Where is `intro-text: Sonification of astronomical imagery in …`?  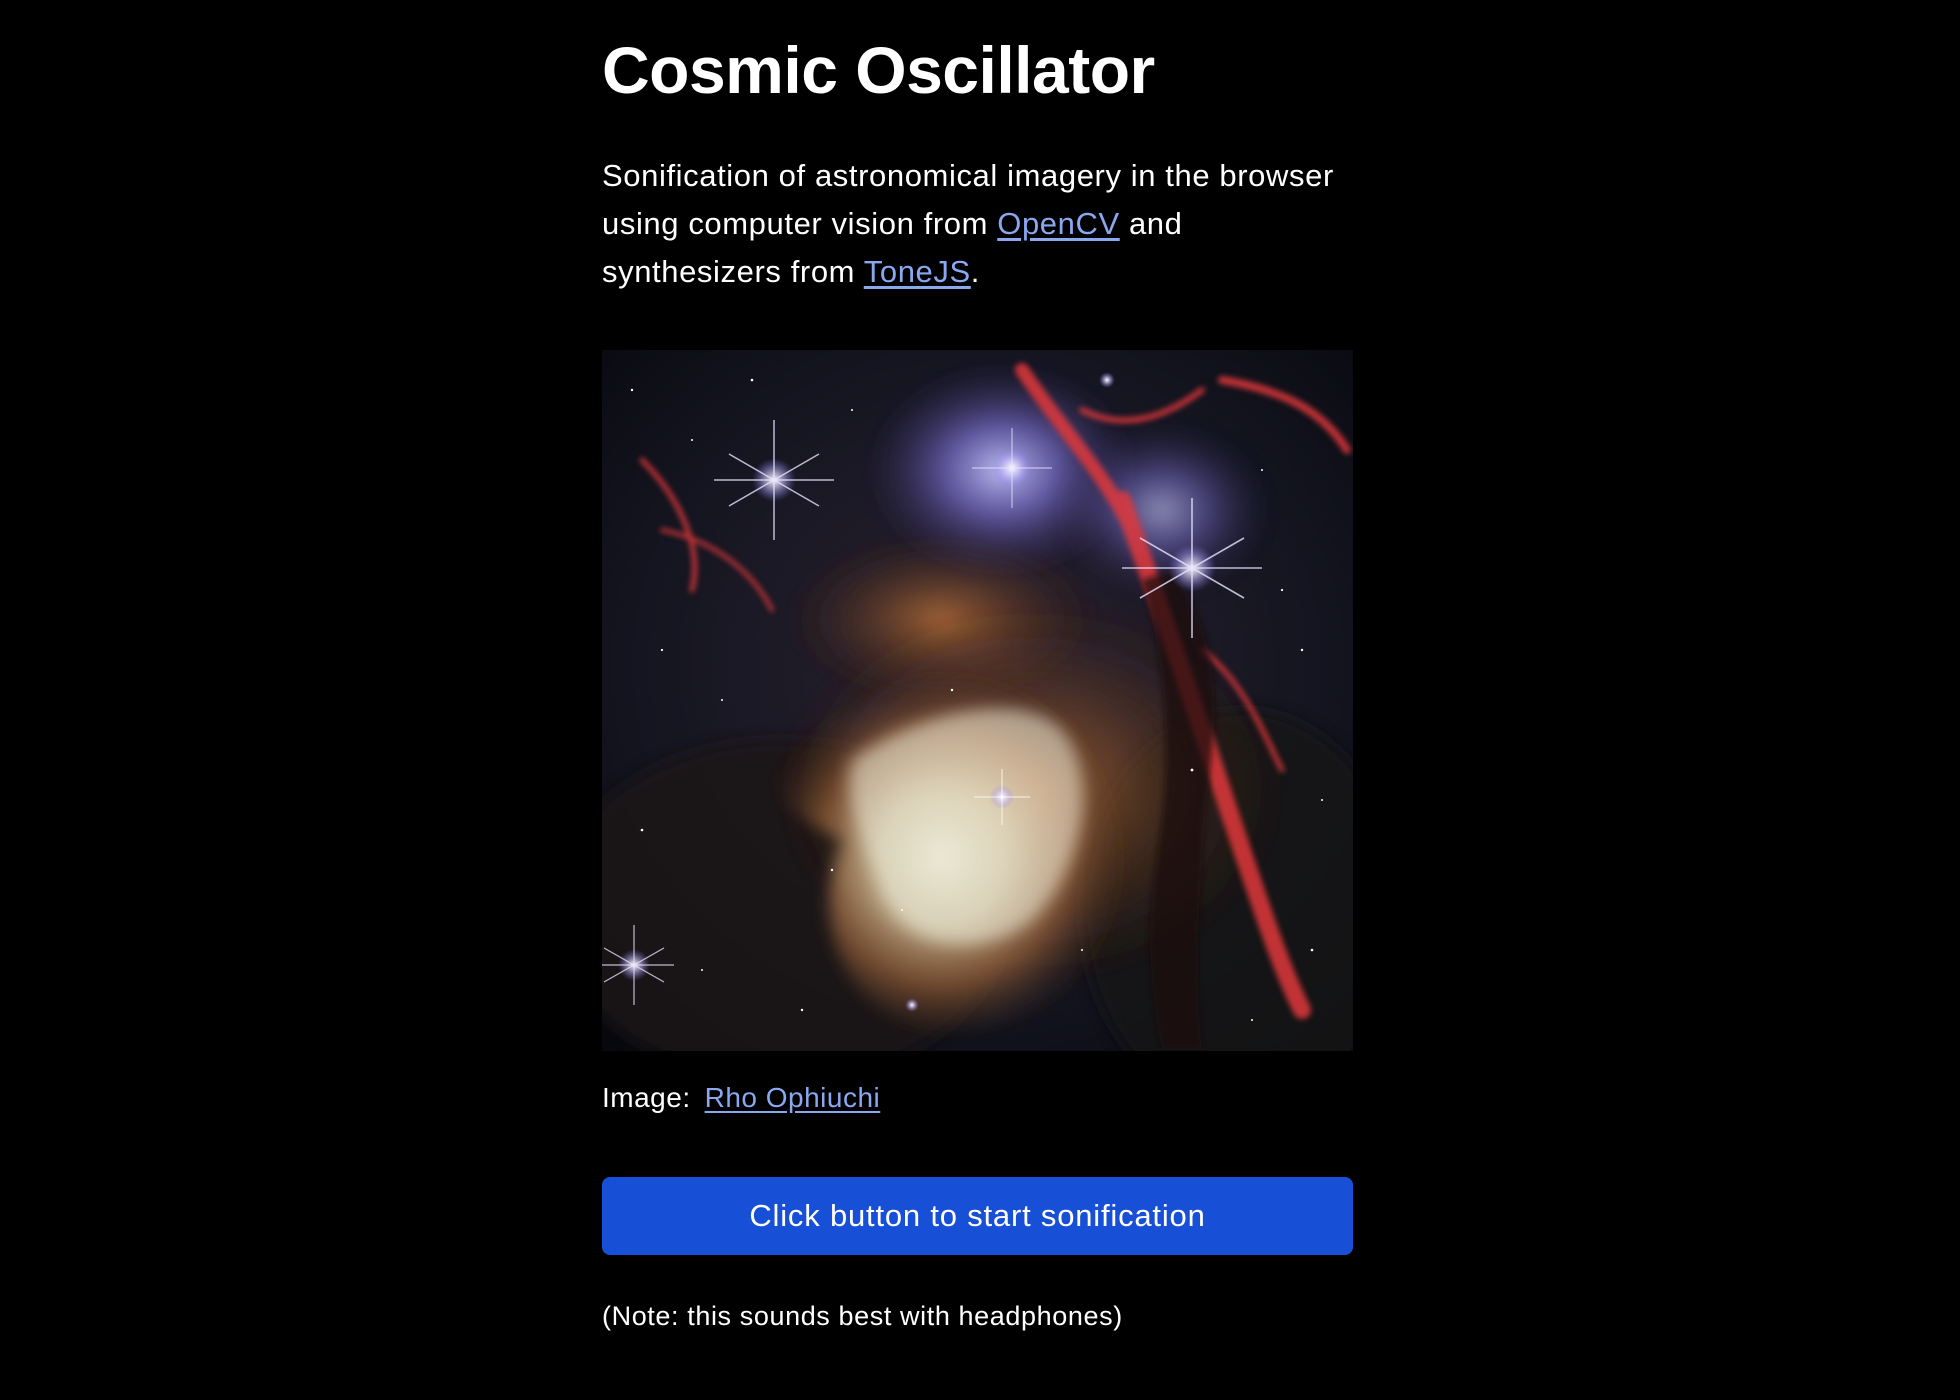 intro-text: Sonification of astronomical imagery in … is located at coordinates (968, 199).